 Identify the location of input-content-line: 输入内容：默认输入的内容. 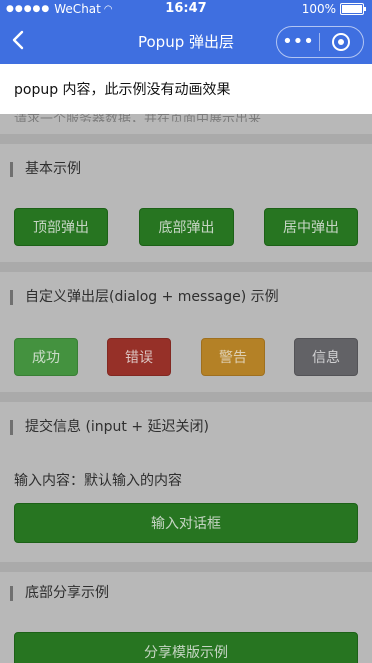
(98, 480).